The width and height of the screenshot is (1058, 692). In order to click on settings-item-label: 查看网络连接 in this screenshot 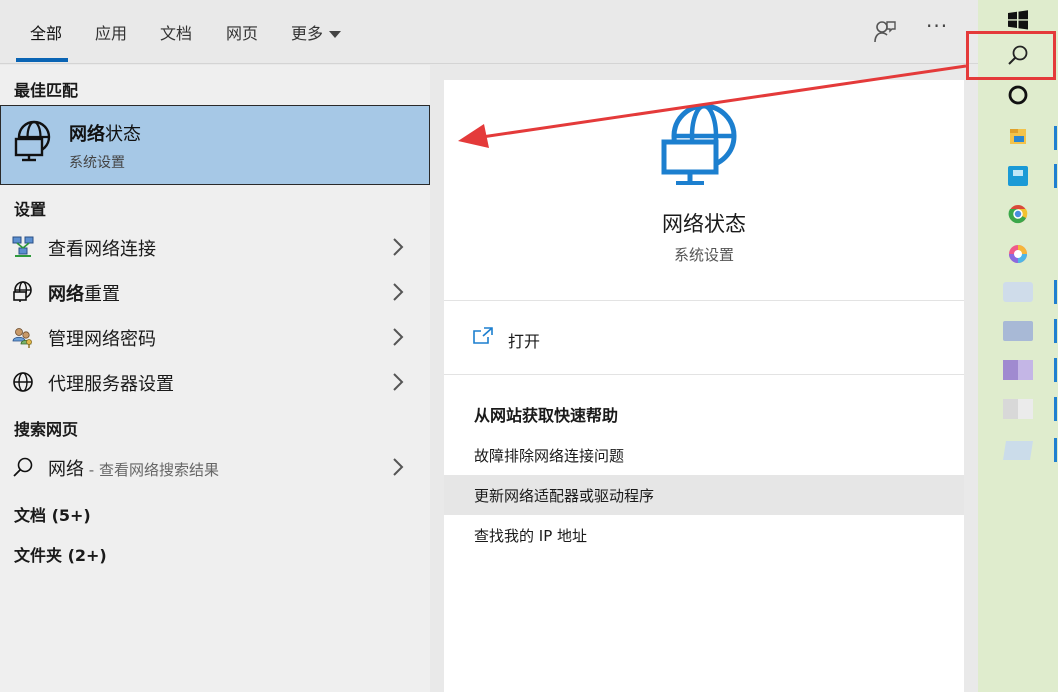, I will do `click(102, 249)`.